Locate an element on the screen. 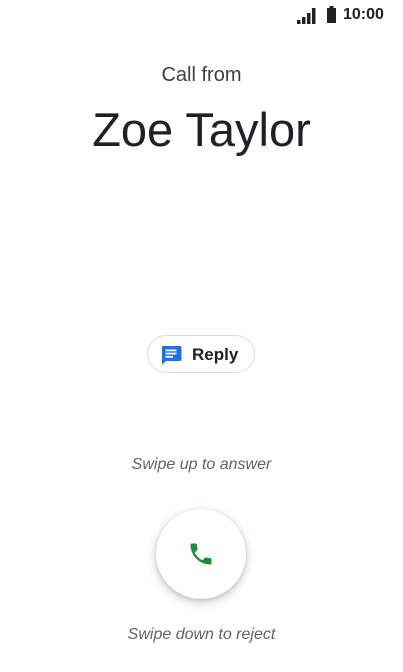  reply-label: Reply is located at coordinates (215, 354).